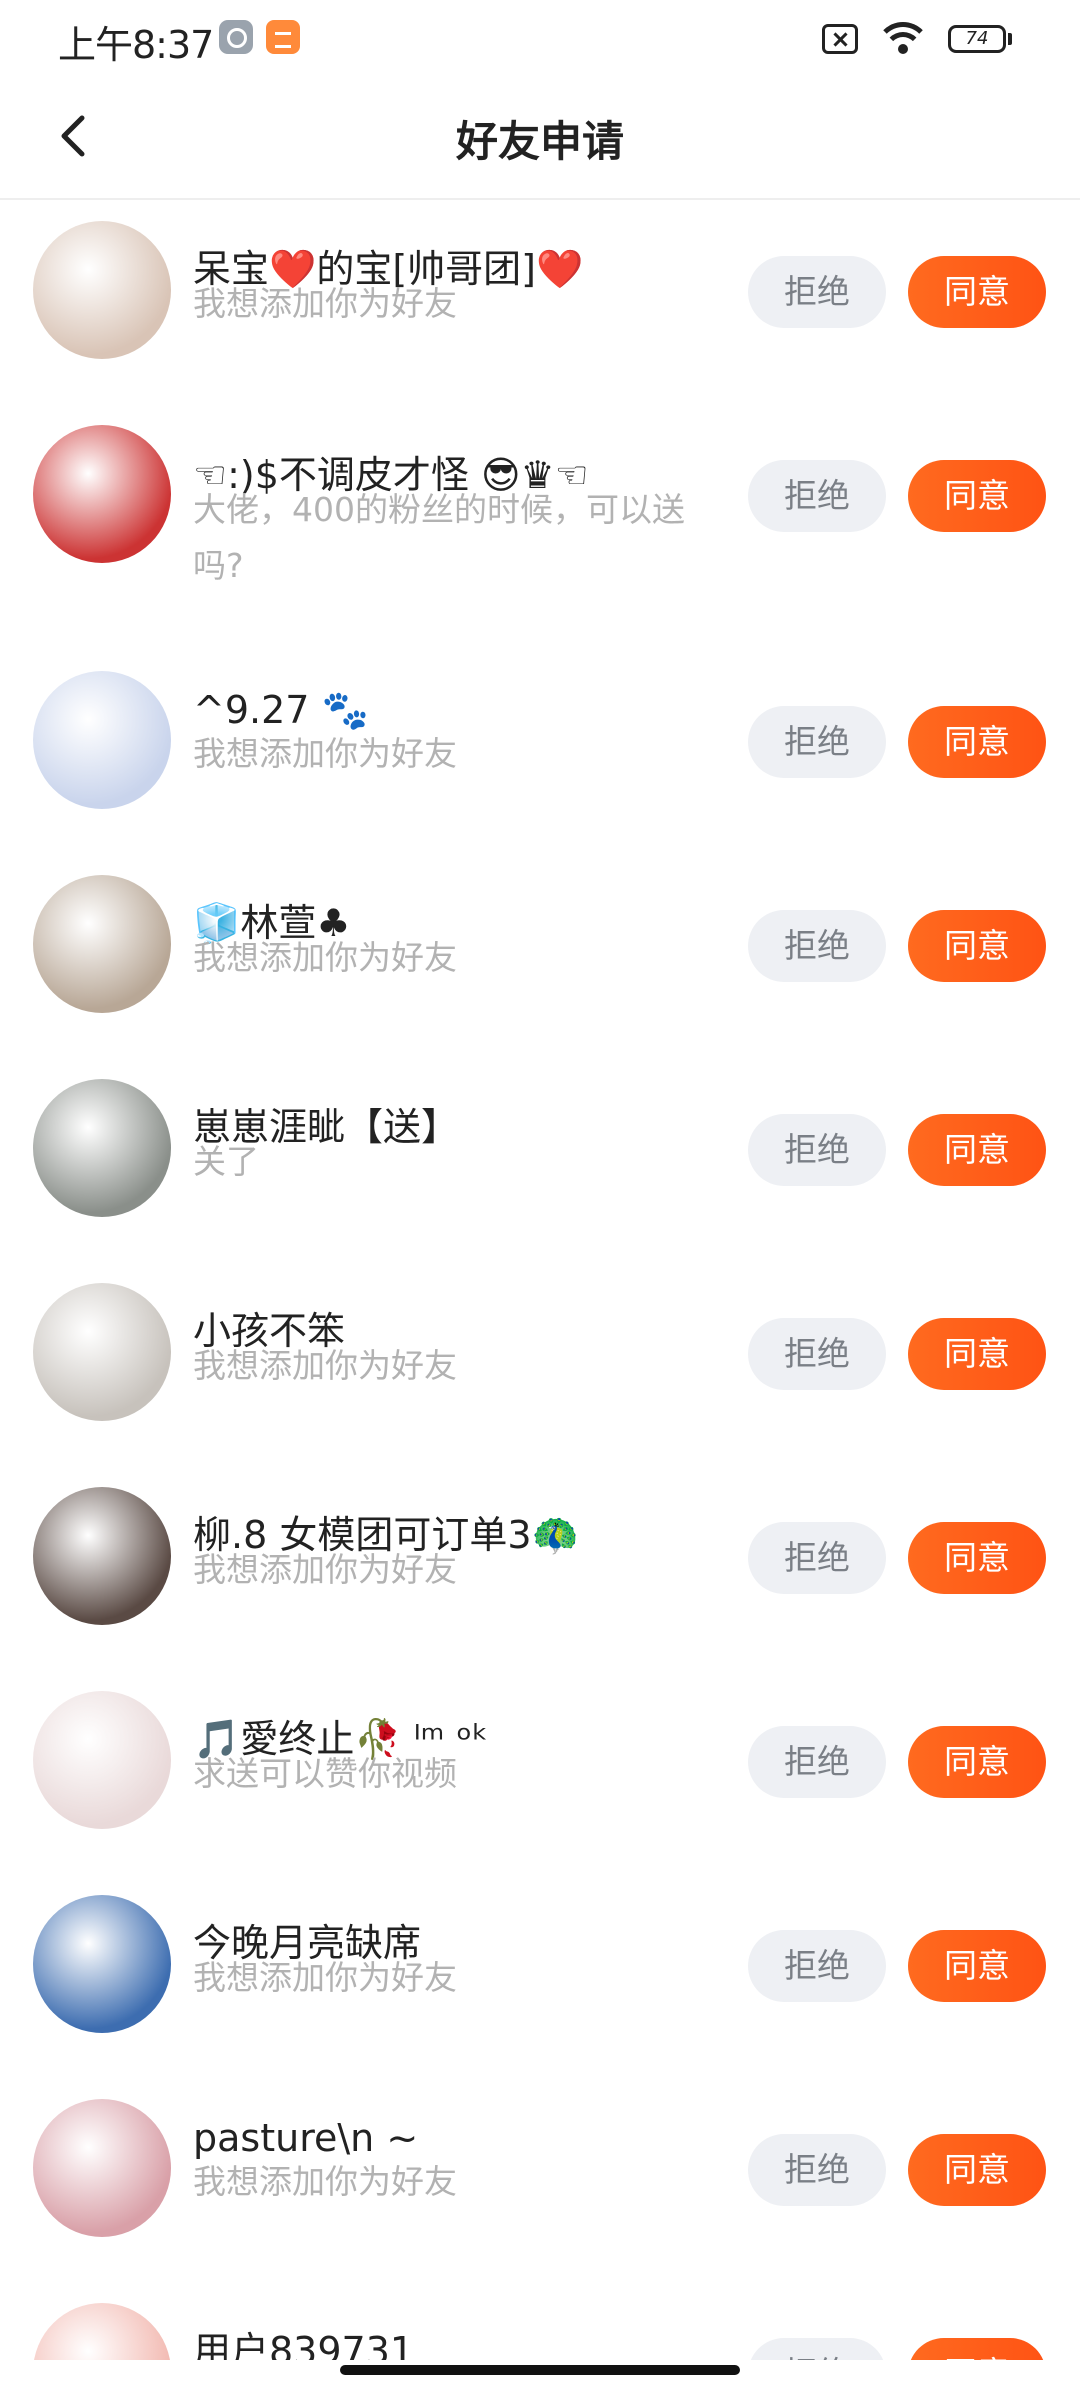 This screenshot has height=2400, width=1080. I want to click on request-item: 🧊林萱♣ 我想添加你为好友 拒绝 同意, so click(540, 956).